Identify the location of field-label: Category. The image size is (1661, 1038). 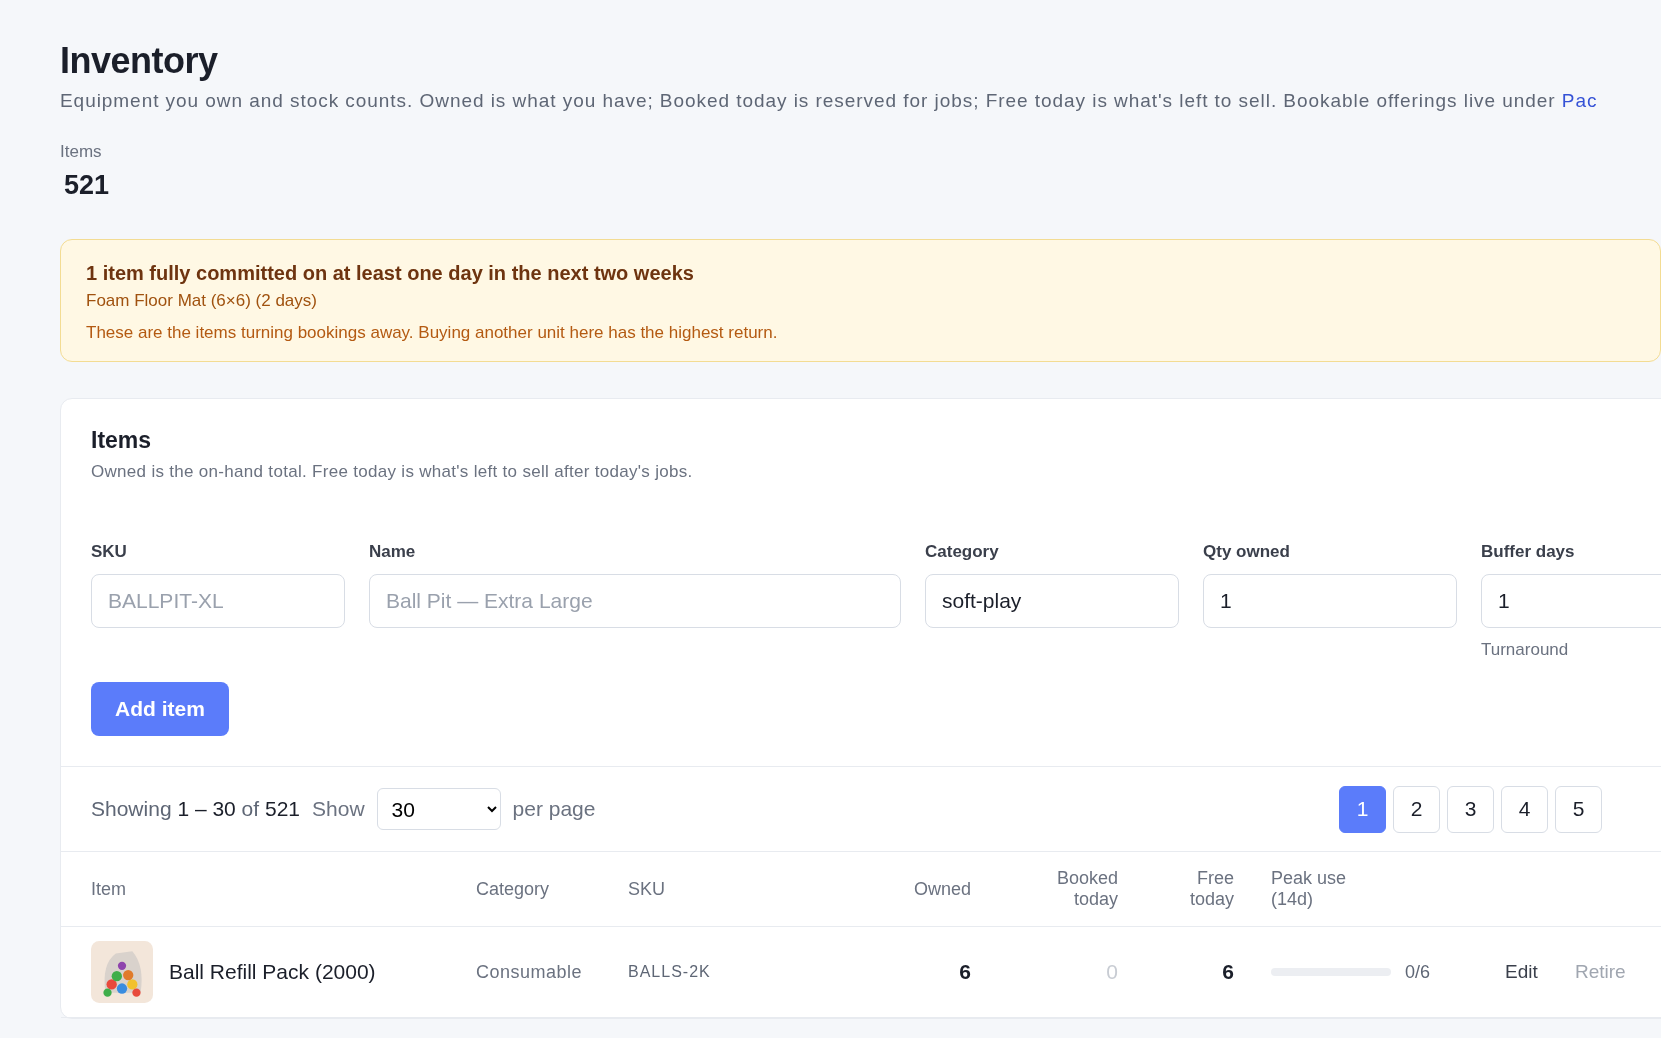
(962, 552).